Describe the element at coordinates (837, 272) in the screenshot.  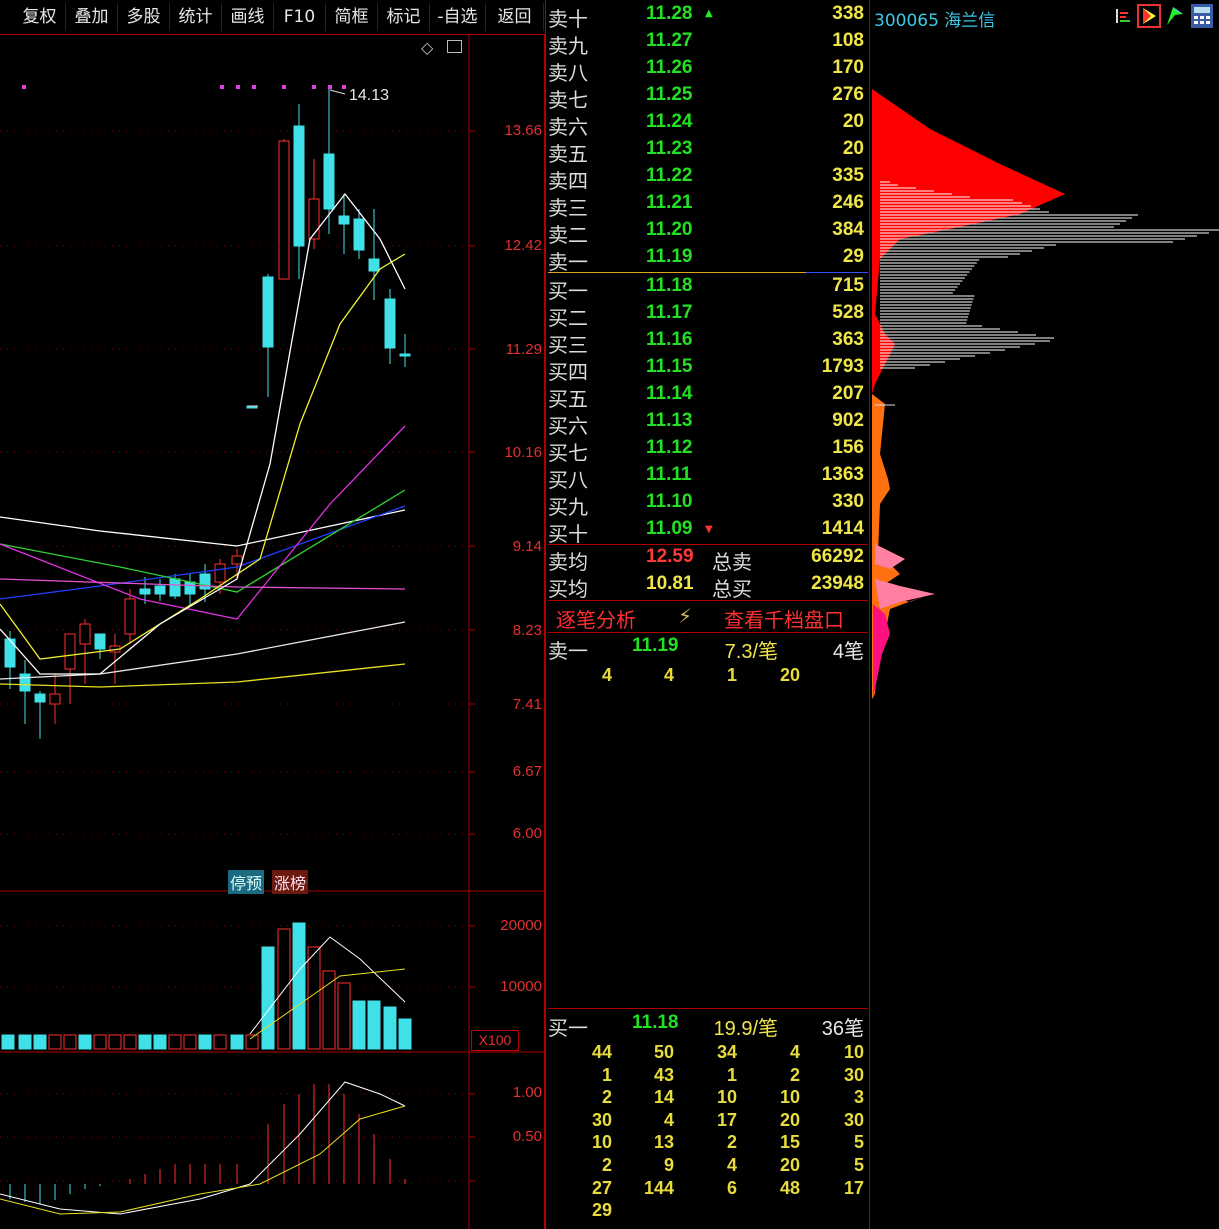
I see `spread-line` at that location.